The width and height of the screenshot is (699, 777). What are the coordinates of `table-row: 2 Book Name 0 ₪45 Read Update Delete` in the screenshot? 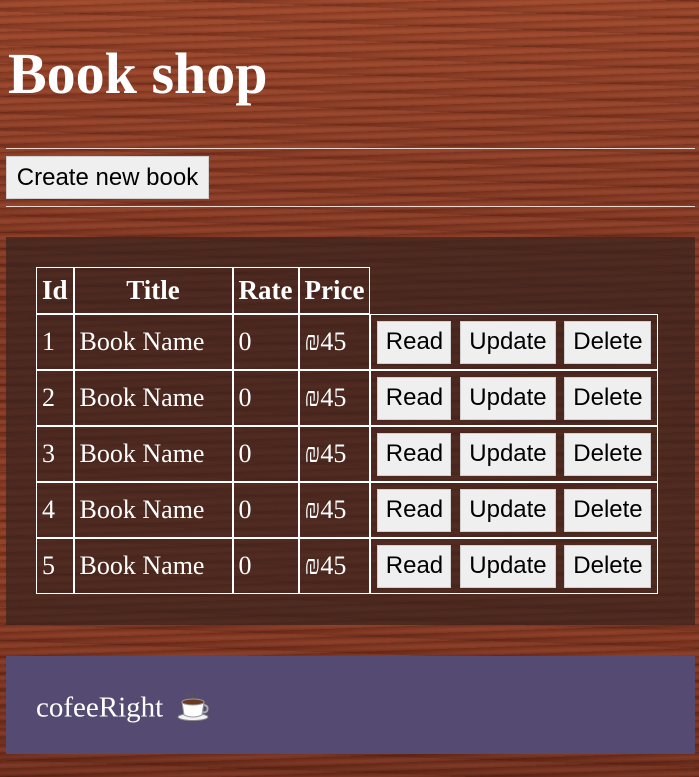 It's located at (347, 398).